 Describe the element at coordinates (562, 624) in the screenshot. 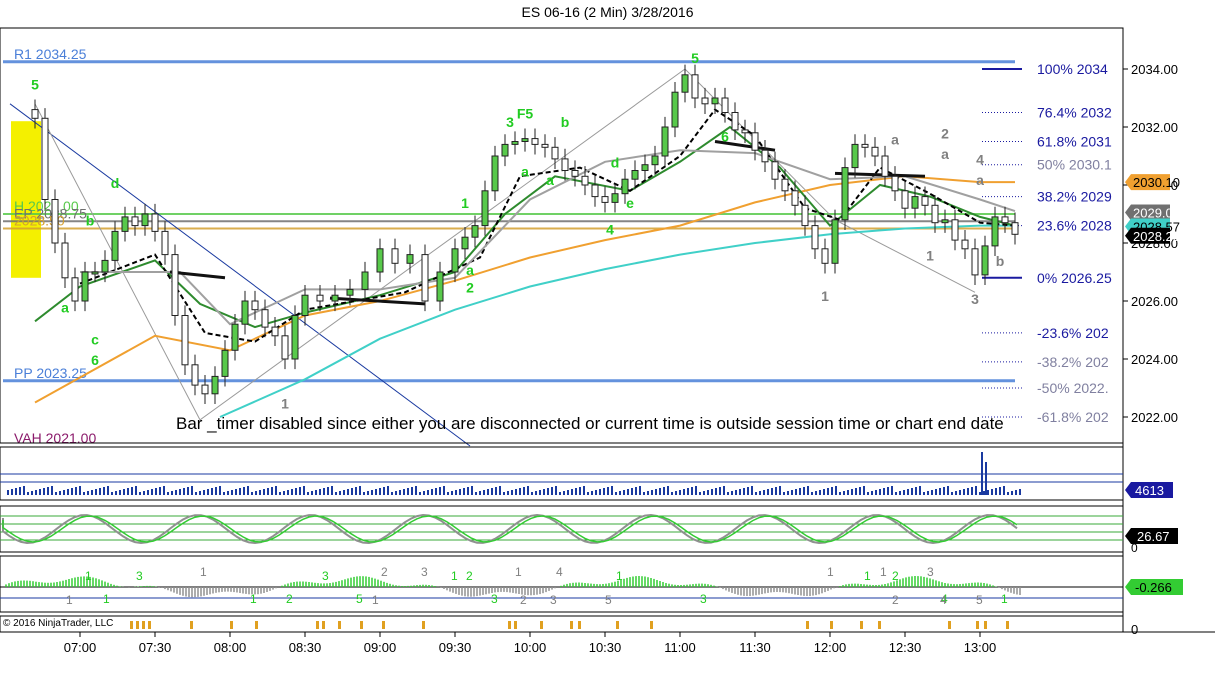

I see `subpanel-frame` at that location.